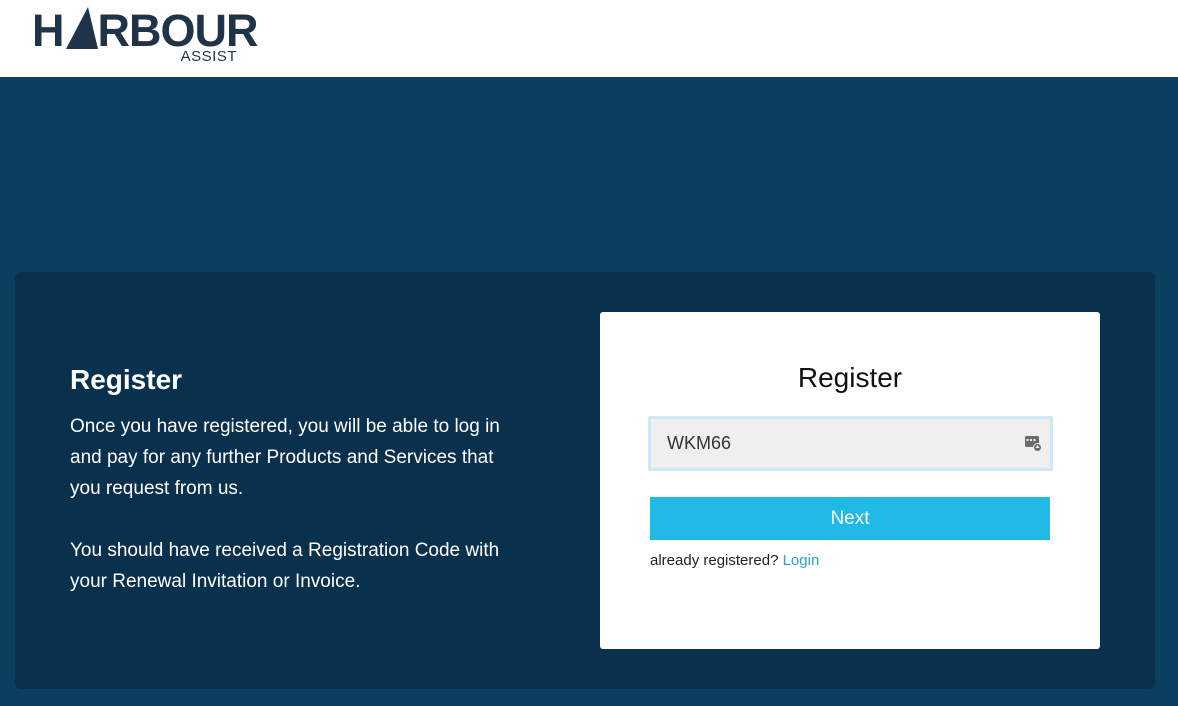 The image size is (1178, 706). What do you see at coordinates (1033, 443) in the screenshot?
I see `autofill-card-icon` at bounding box center [1033, 443].